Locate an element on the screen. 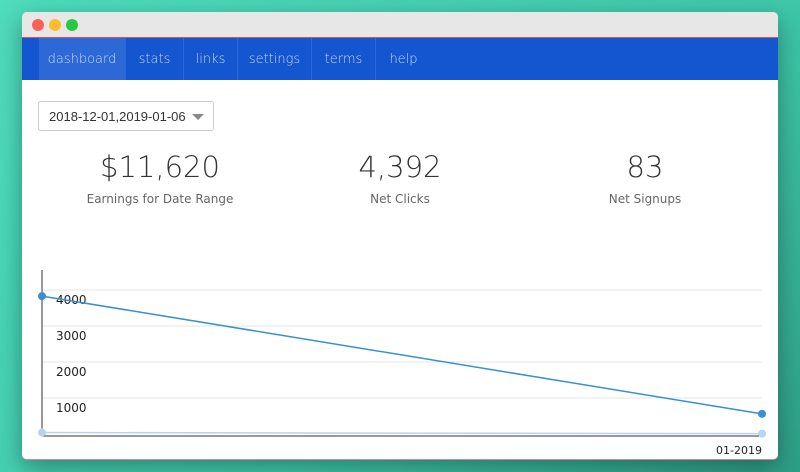 This screenshot has height=472, width=800. y-tick-label: 3000 is located at coordinates (71, 336).